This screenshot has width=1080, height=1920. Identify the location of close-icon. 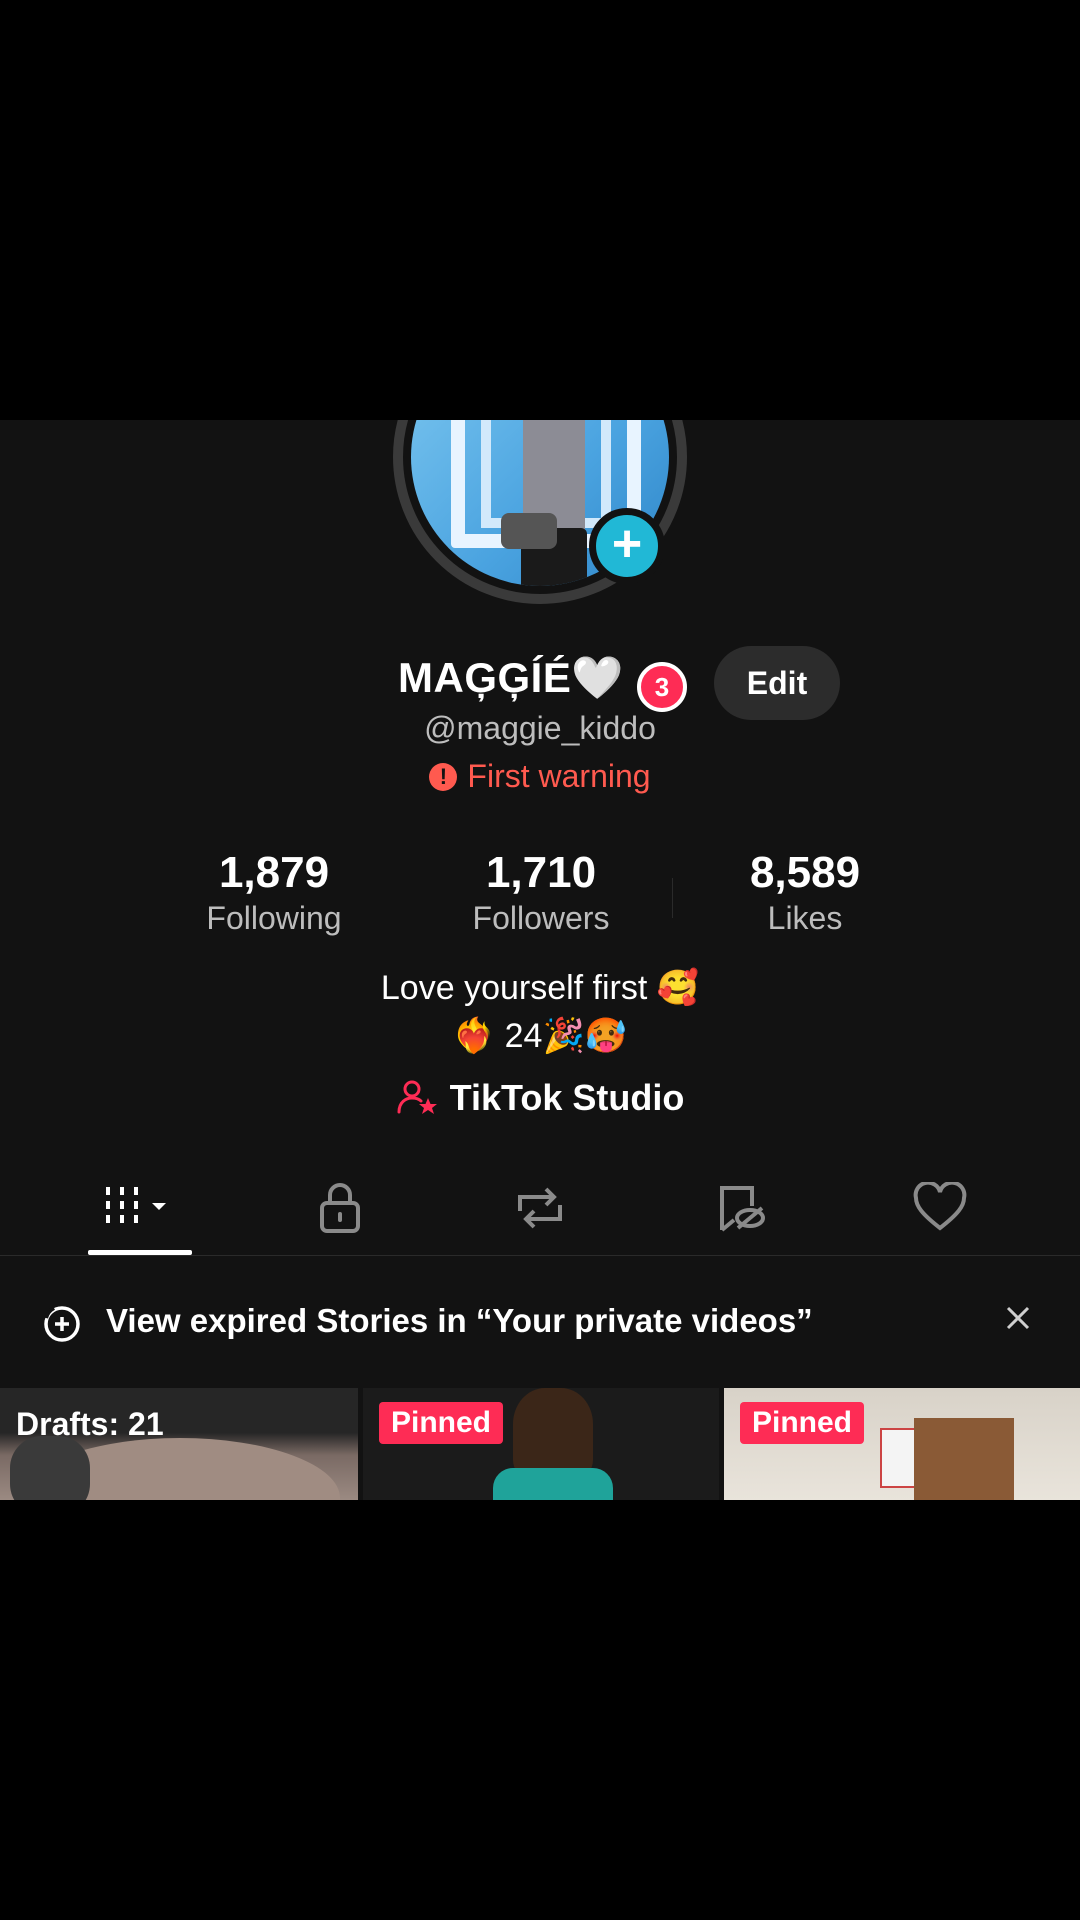
(1018, 1318).